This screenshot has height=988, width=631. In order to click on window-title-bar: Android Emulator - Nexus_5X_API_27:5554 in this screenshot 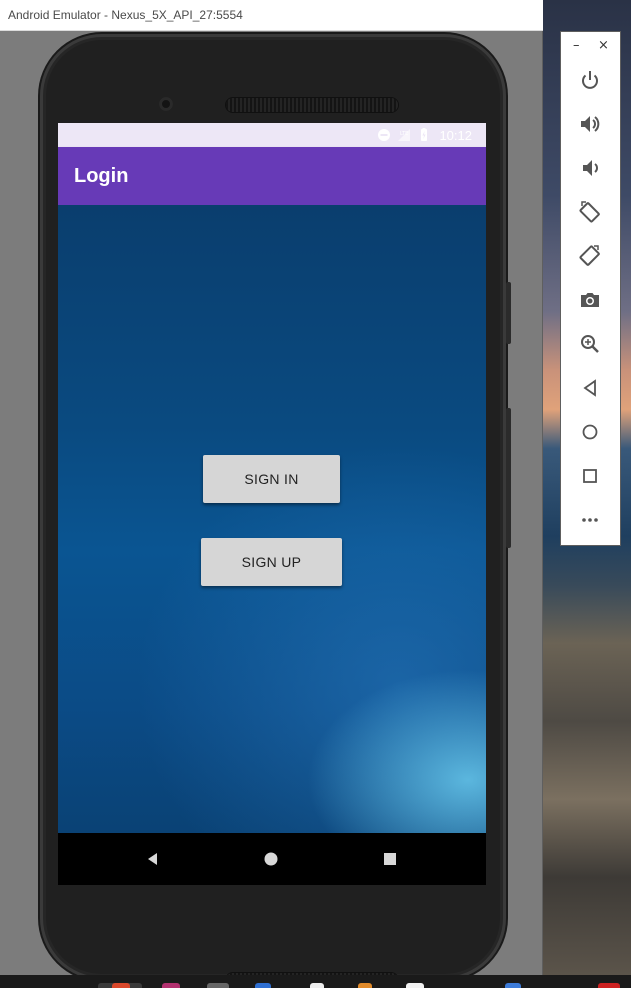, I will do `click(271, 15)`.